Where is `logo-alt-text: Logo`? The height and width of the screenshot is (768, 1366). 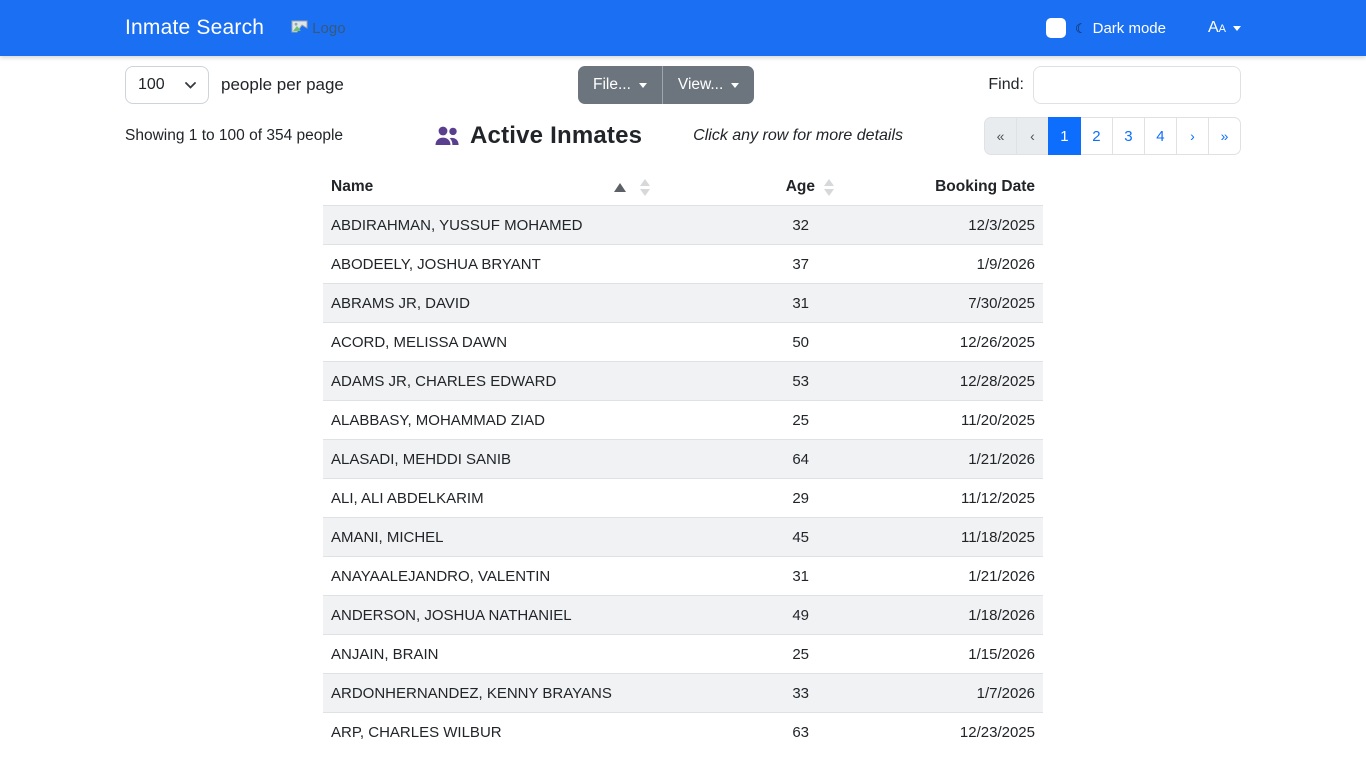
logo-alt-text: Logo is located at coordinates (329, 28).